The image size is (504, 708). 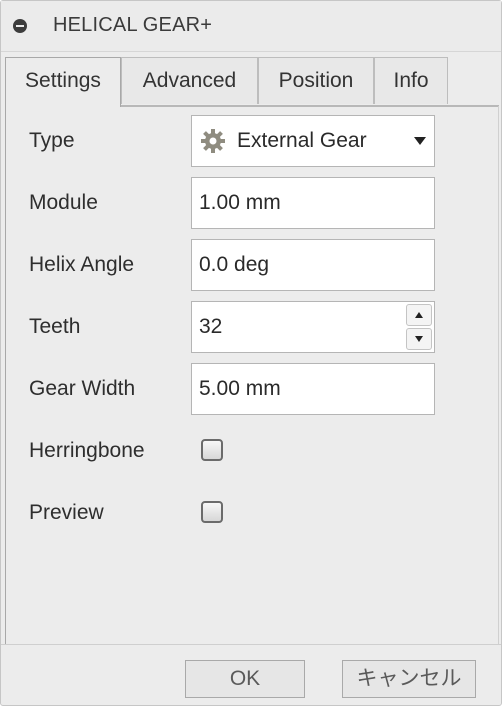 I want to click on teeth-label: Teeth, so click(x=55, y=326).